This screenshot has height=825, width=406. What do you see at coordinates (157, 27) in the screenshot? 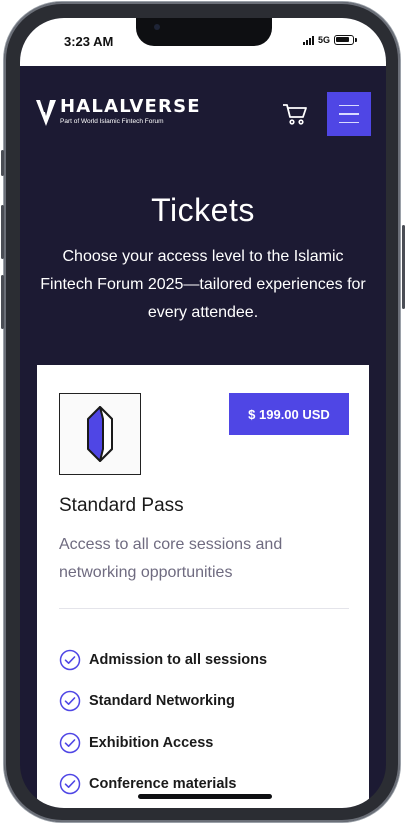
I see `camera-icon` at bounding box center [157, 27].